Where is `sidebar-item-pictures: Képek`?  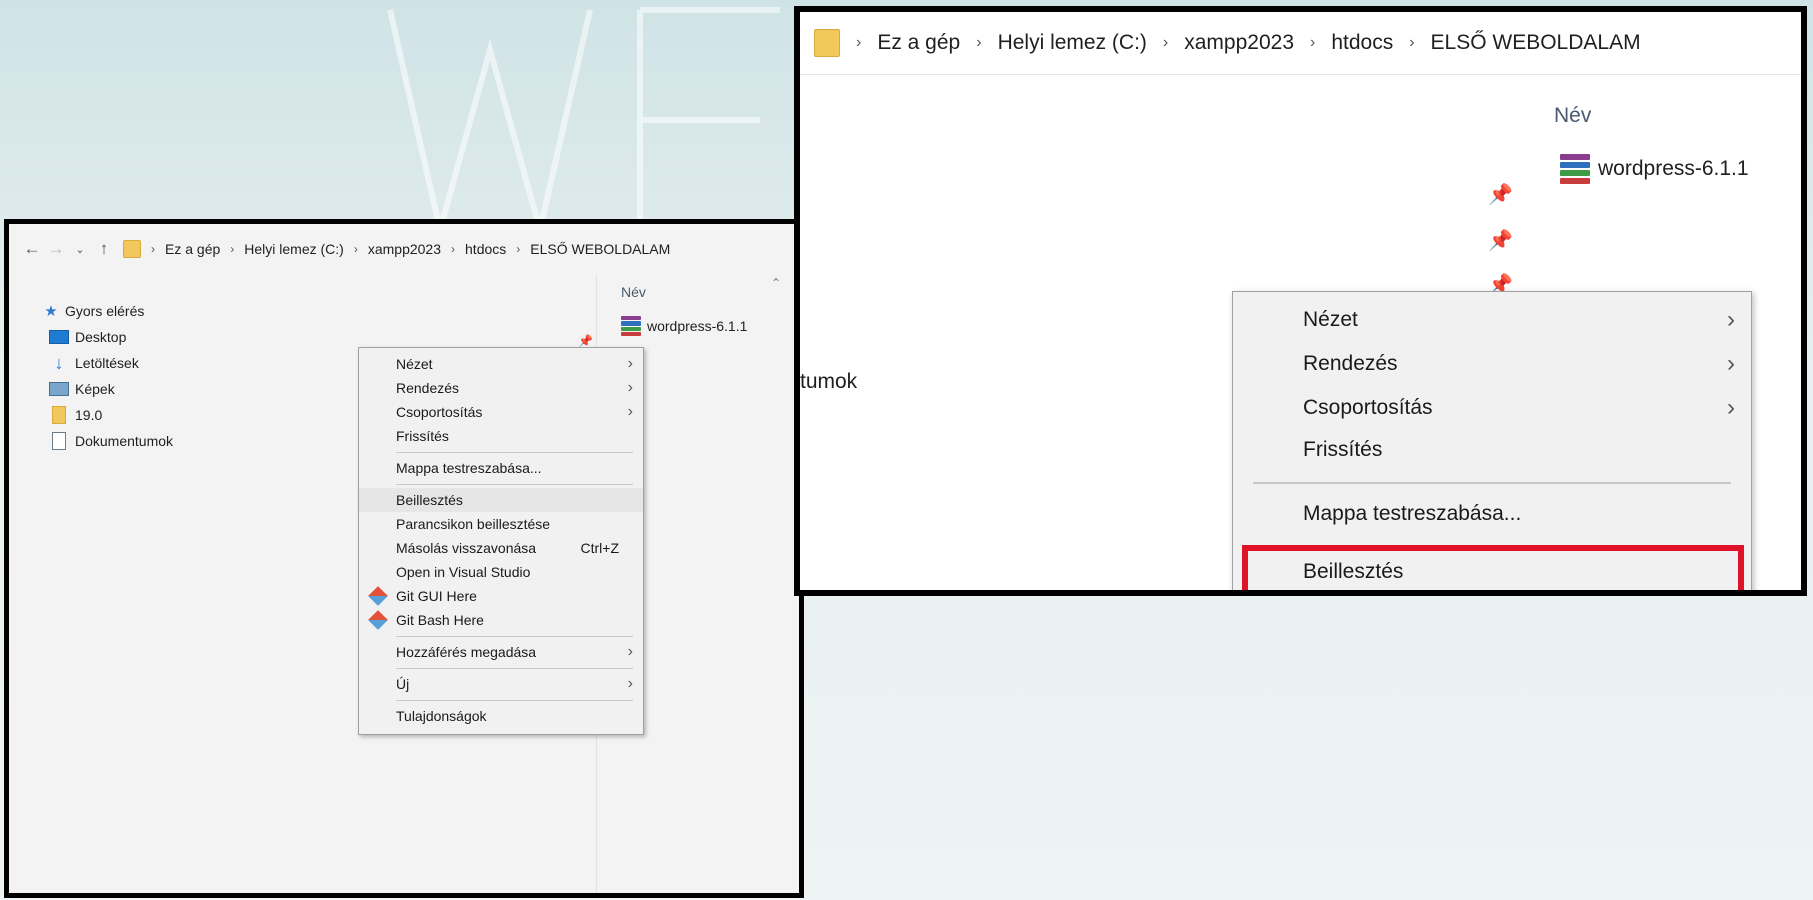
sidebar-item-pictures: Képek is located at coordinates (108, 389).